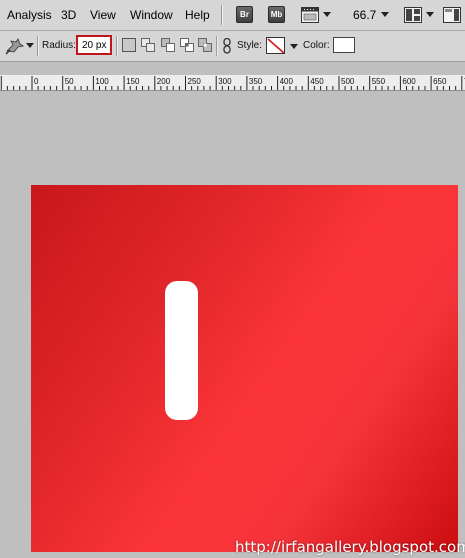 The width and height of the screenshot is (465, 558). Describe the element at coordinates (232, 15) in the screenshot. I see `menu-bar: Analysis 3D View Window Help Br Mb 66.7` at that location.